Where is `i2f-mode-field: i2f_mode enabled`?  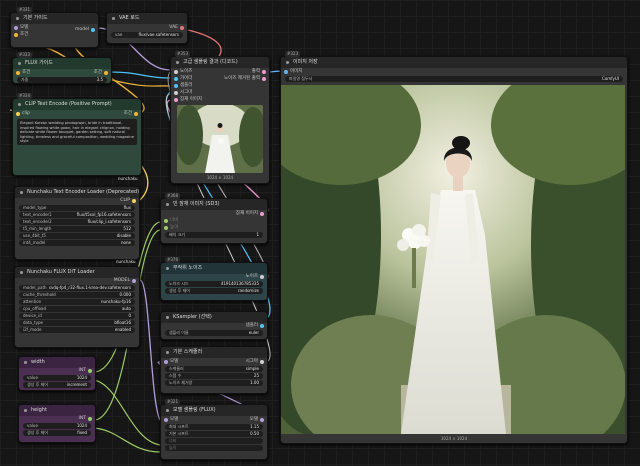 i2f-mode-field: i2f_mode enabled is located at coordinates (77, 330).